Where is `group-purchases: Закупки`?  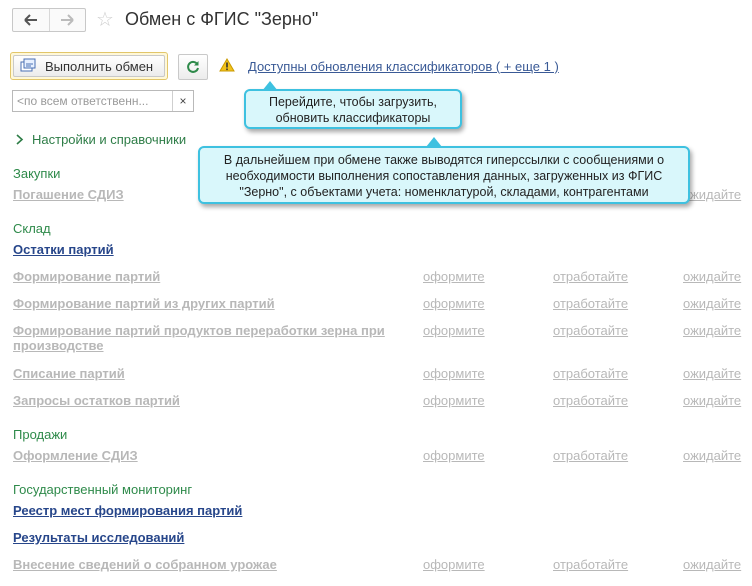
group-purchases: Закупки is located at coordinates (37, 173).